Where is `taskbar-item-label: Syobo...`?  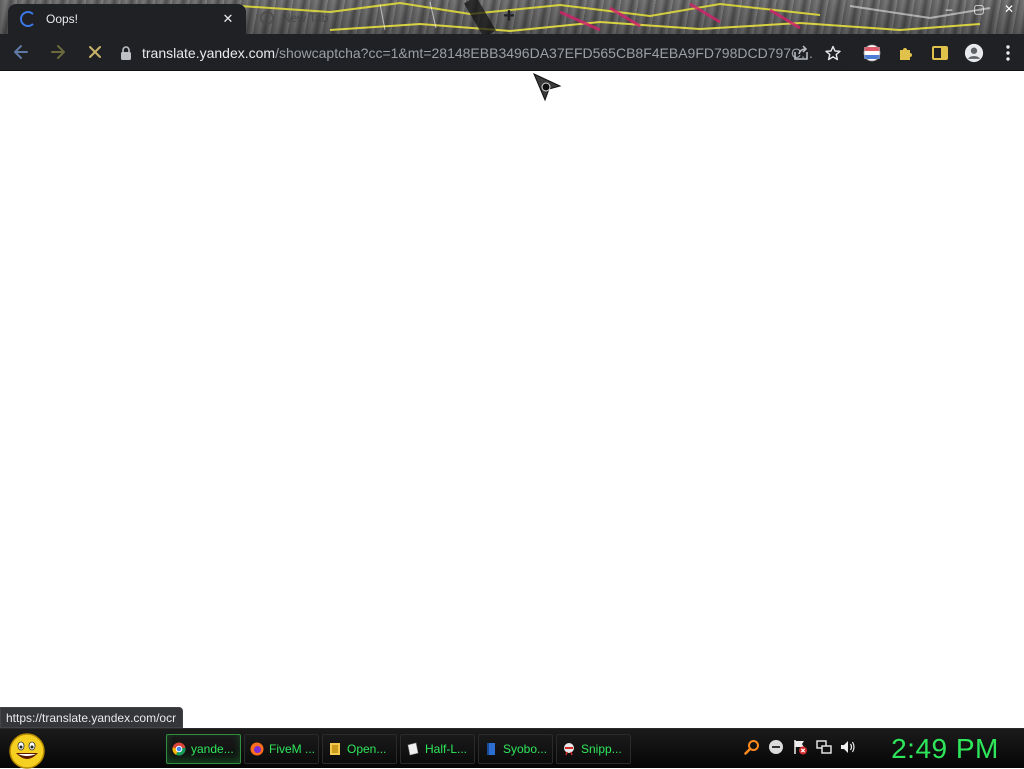 taskbar-item-label: Syobo... is located at coordinates (525, 749).